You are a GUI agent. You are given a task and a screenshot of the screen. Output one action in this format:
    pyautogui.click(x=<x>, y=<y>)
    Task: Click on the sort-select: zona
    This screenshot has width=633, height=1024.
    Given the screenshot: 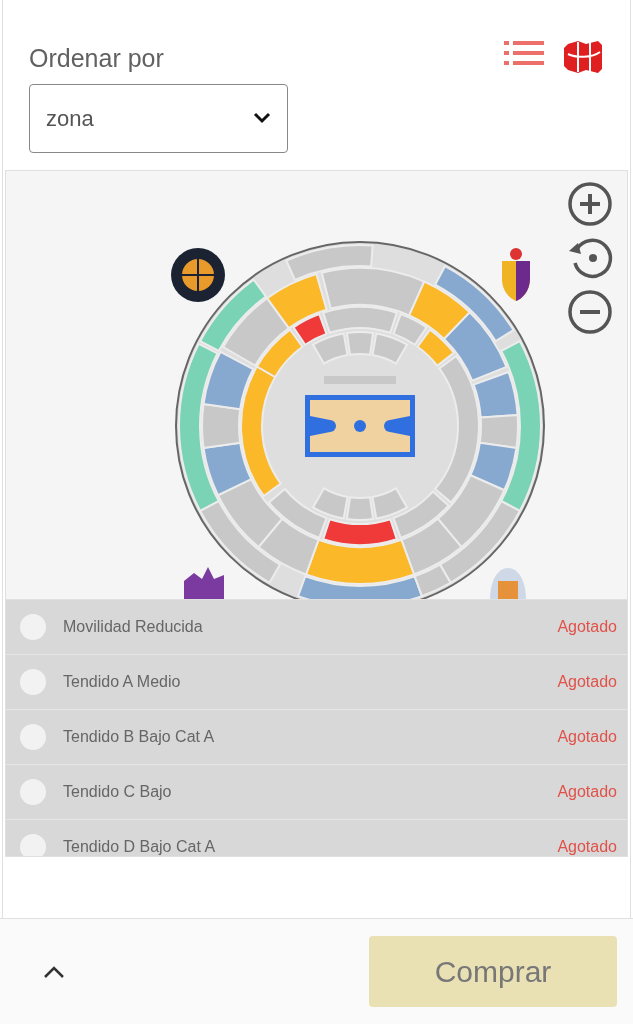 What is the action you would take?
    pyautogui.click(x=158, y=118)
    